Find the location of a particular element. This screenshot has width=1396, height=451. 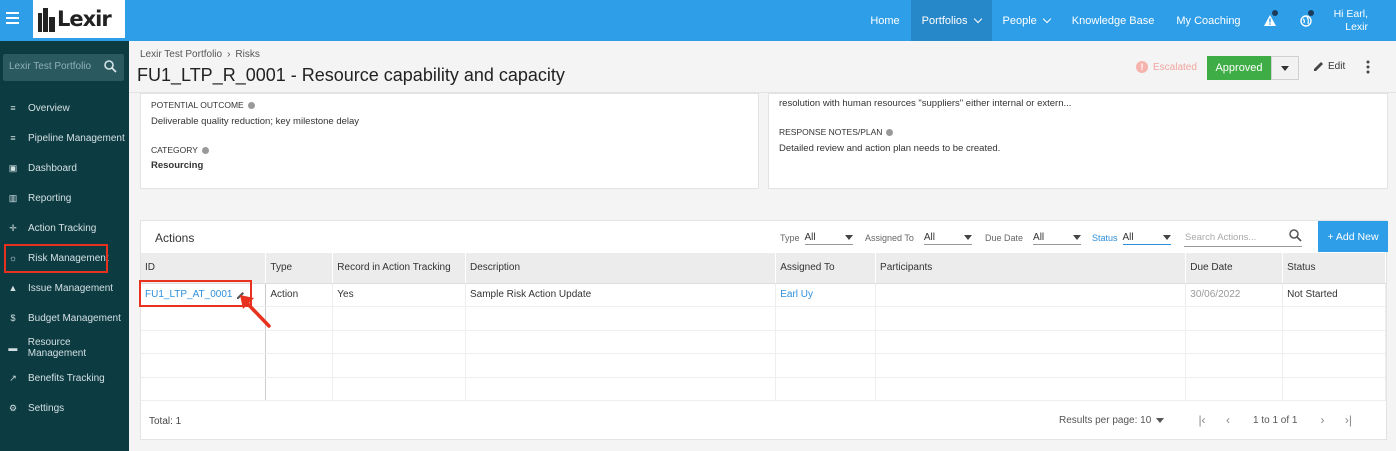

column-header-due-date: Due Date is located at coordinates (1234, 268).